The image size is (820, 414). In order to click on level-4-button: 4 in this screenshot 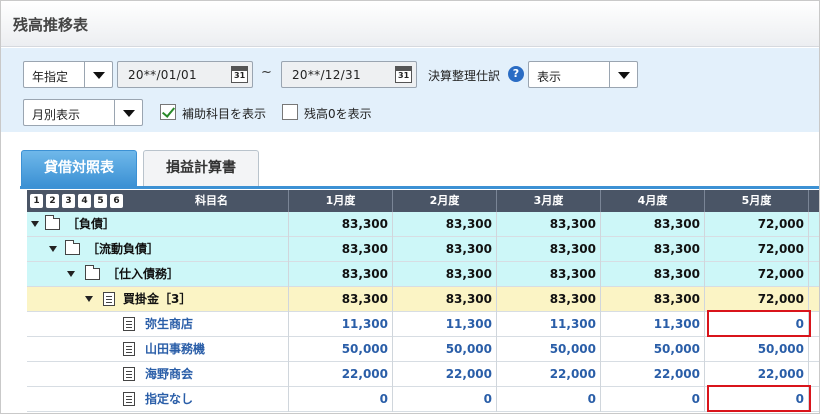, I will do `click(84, 201)`.